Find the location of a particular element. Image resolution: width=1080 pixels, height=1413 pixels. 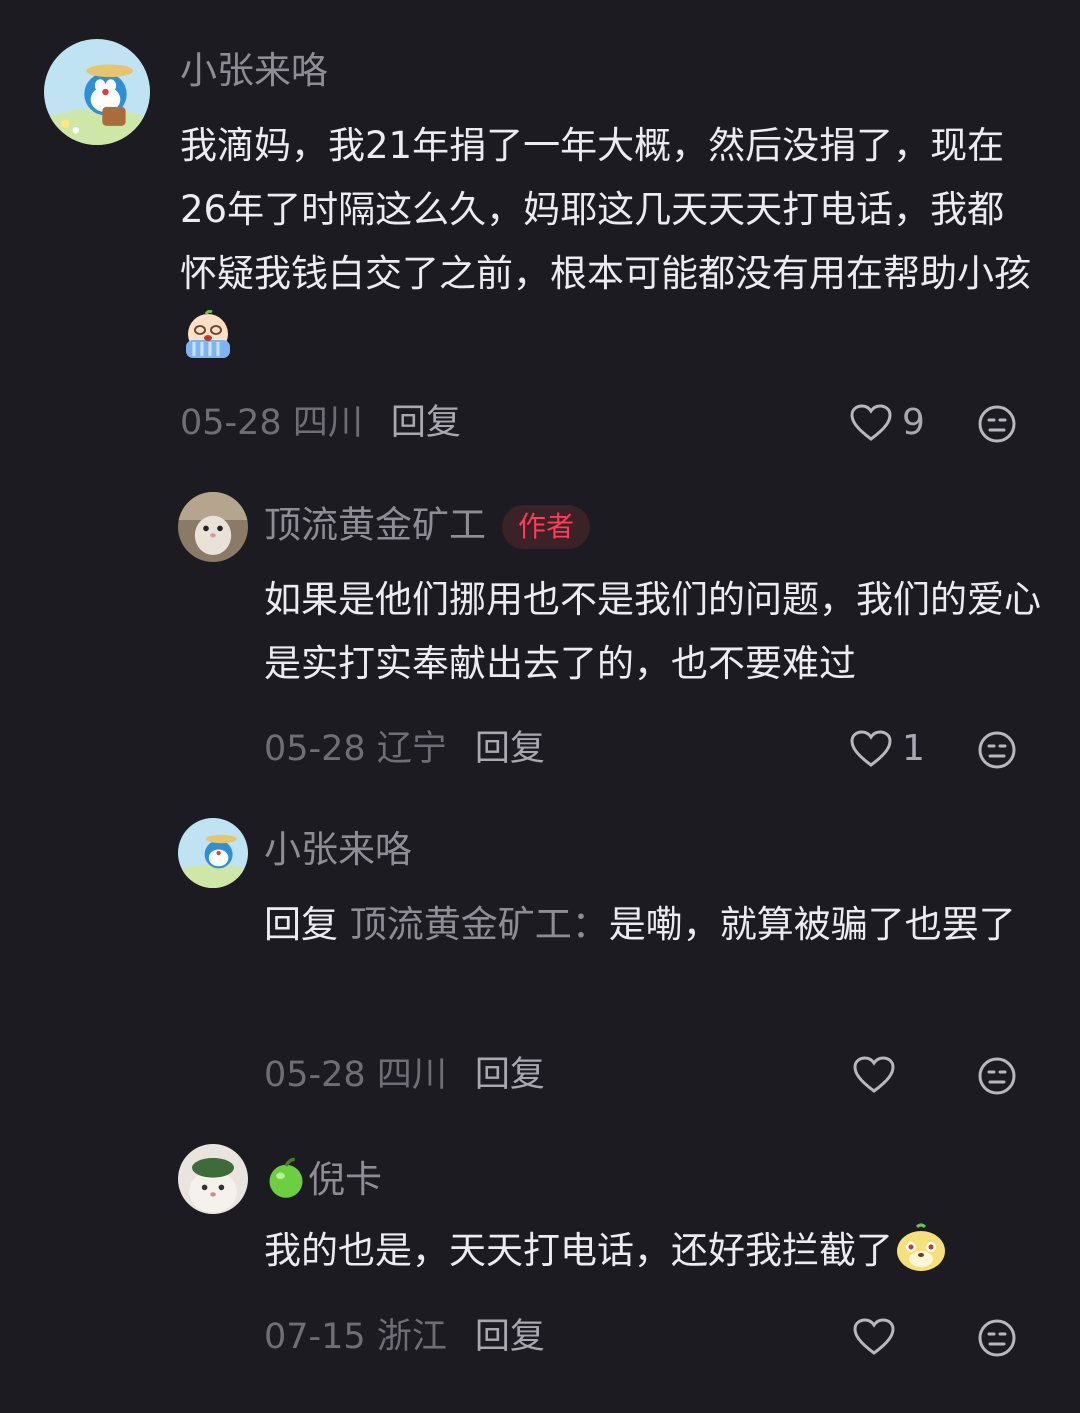

apple-icon is located at coordinates (286, 1177).